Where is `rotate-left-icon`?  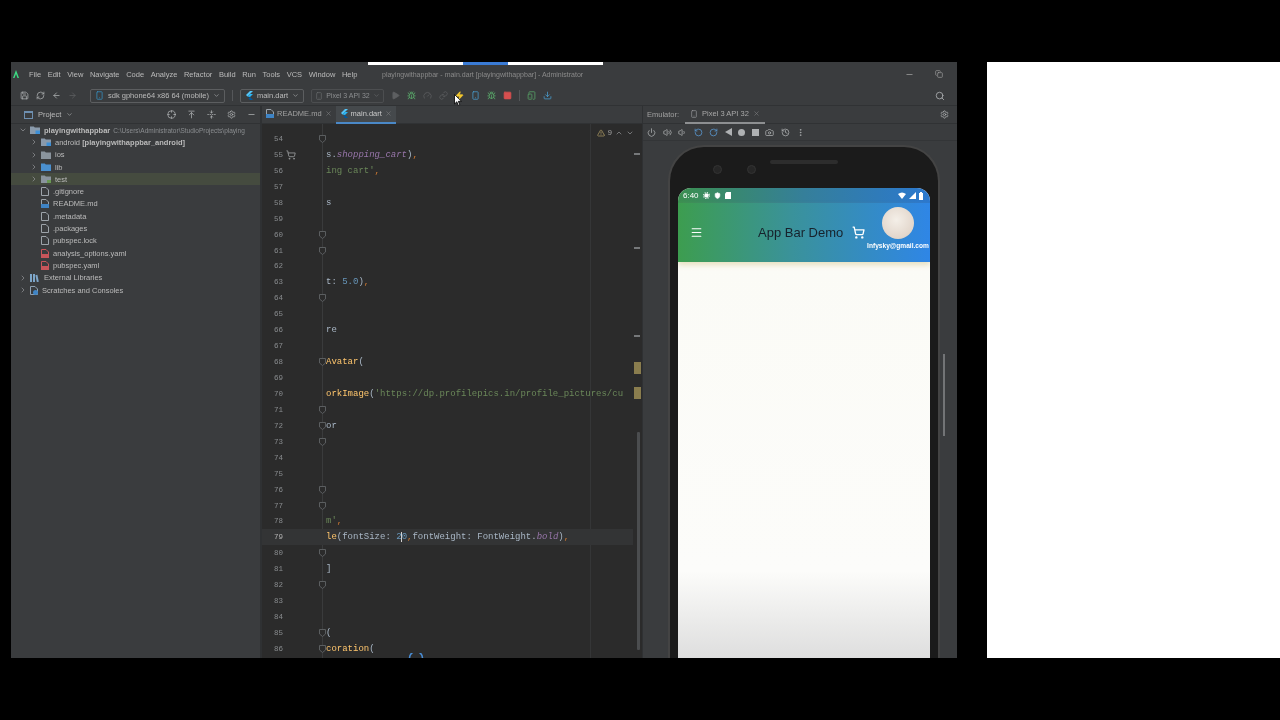 rotate-left-icon is located at coordinates (698, 132).